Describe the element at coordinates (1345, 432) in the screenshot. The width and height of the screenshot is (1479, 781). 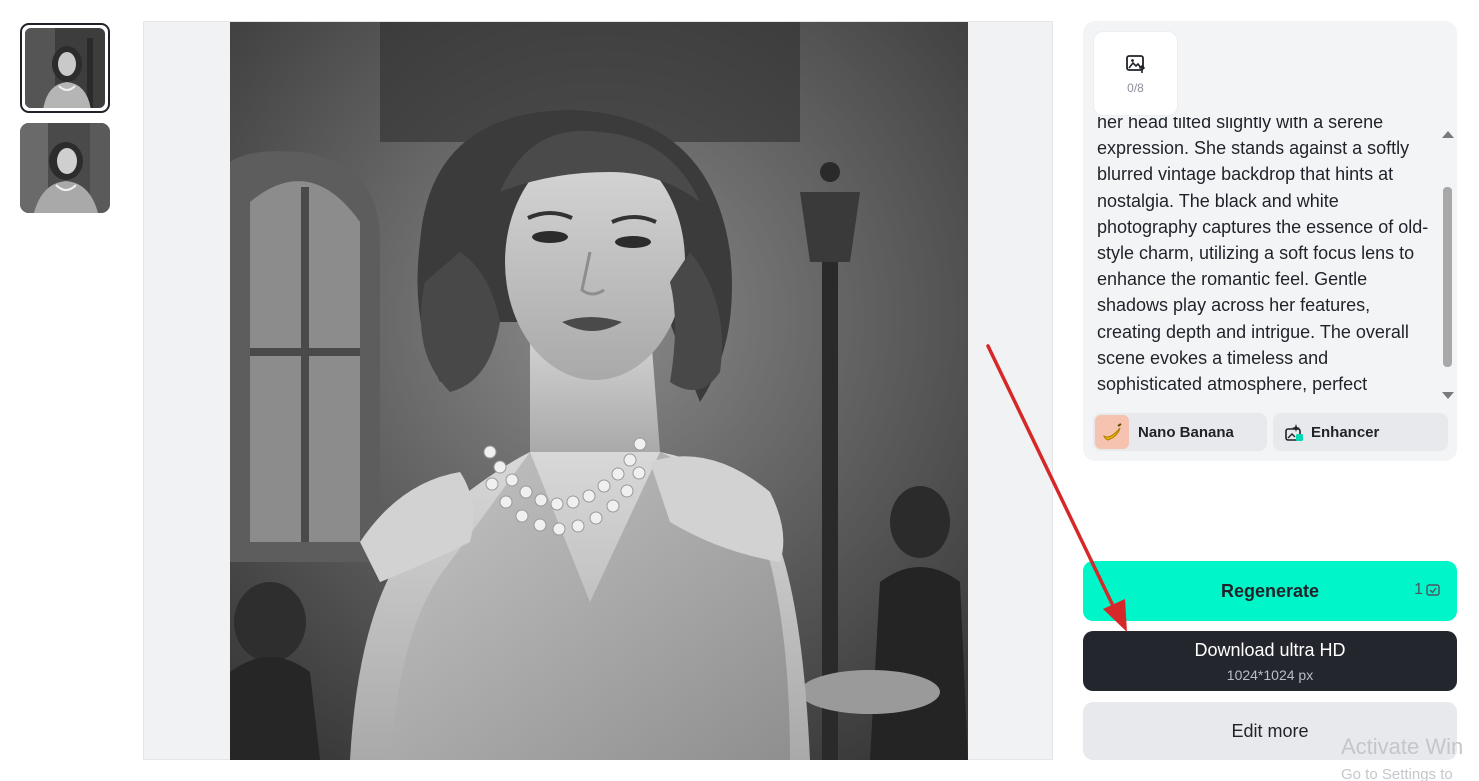
I see `enhancer-label: Enhancer` at that location.